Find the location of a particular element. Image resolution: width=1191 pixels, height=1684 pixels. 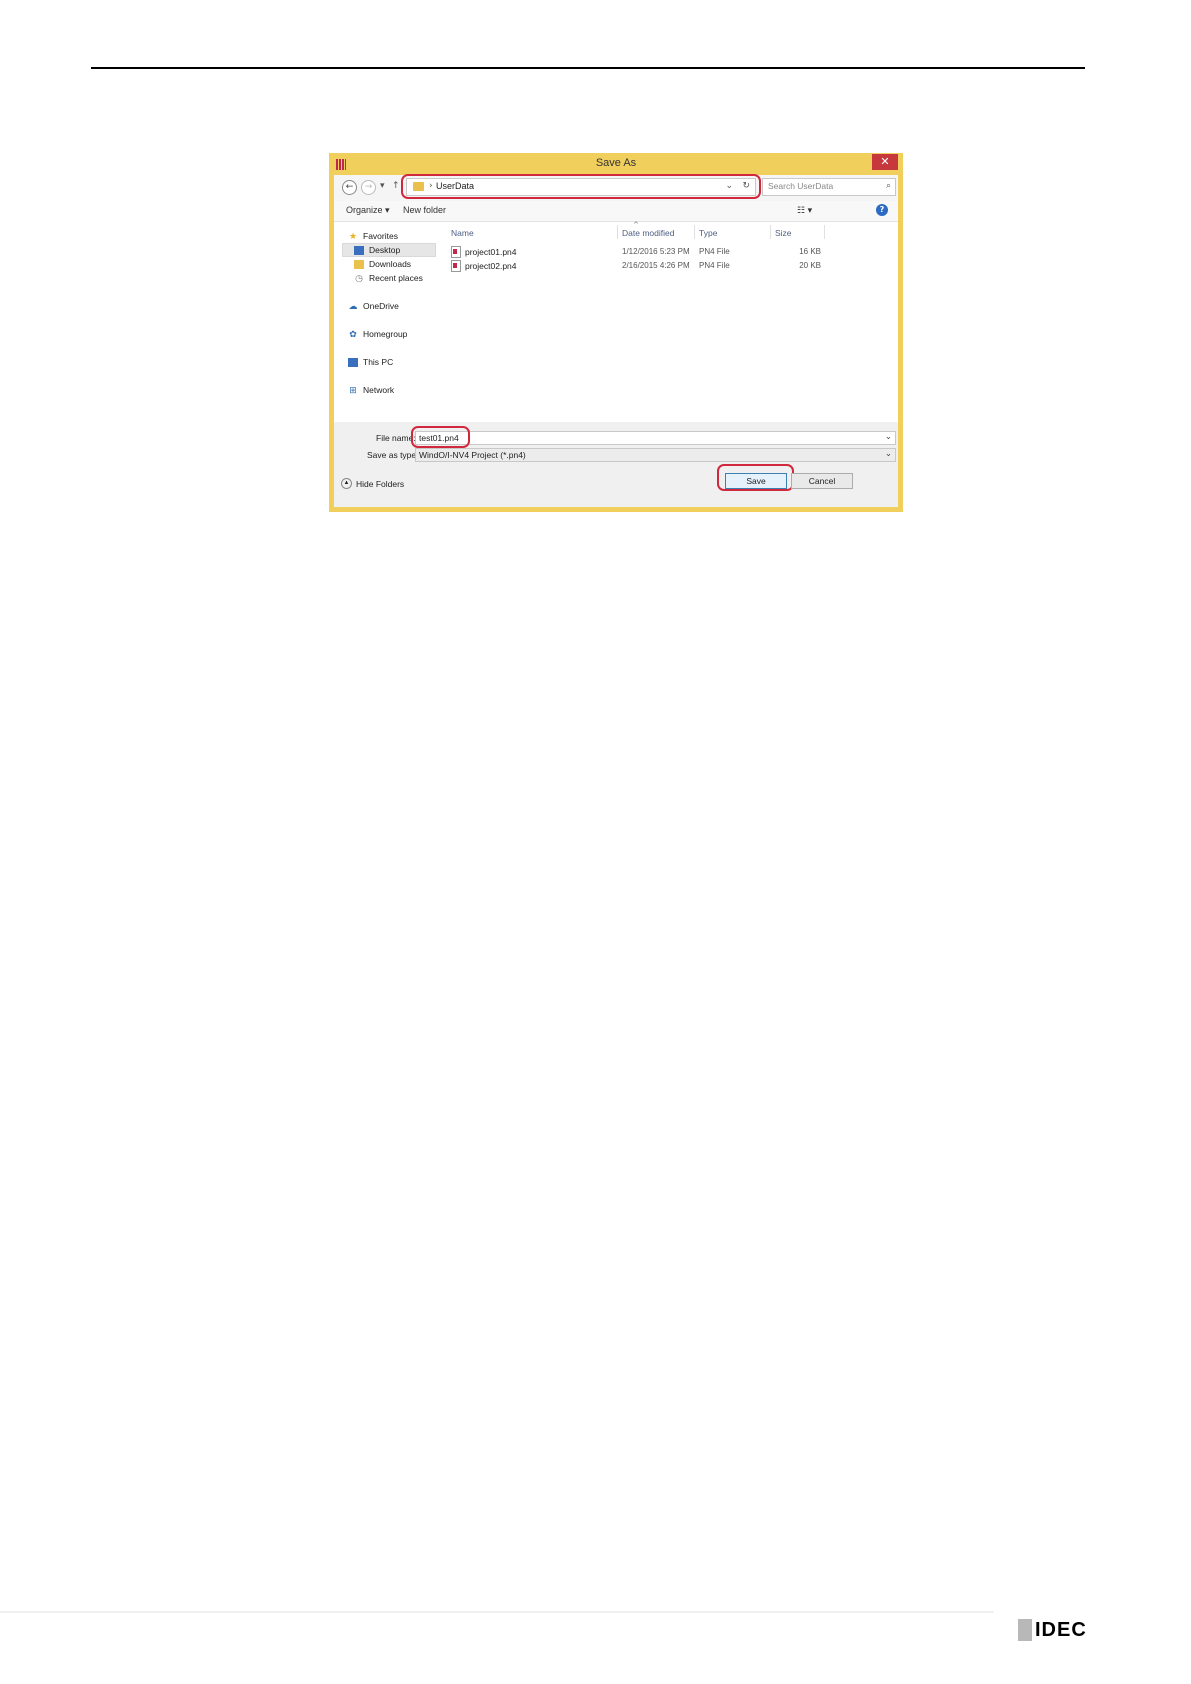

file-name-label: File name: is located at coordinates (396, 438).